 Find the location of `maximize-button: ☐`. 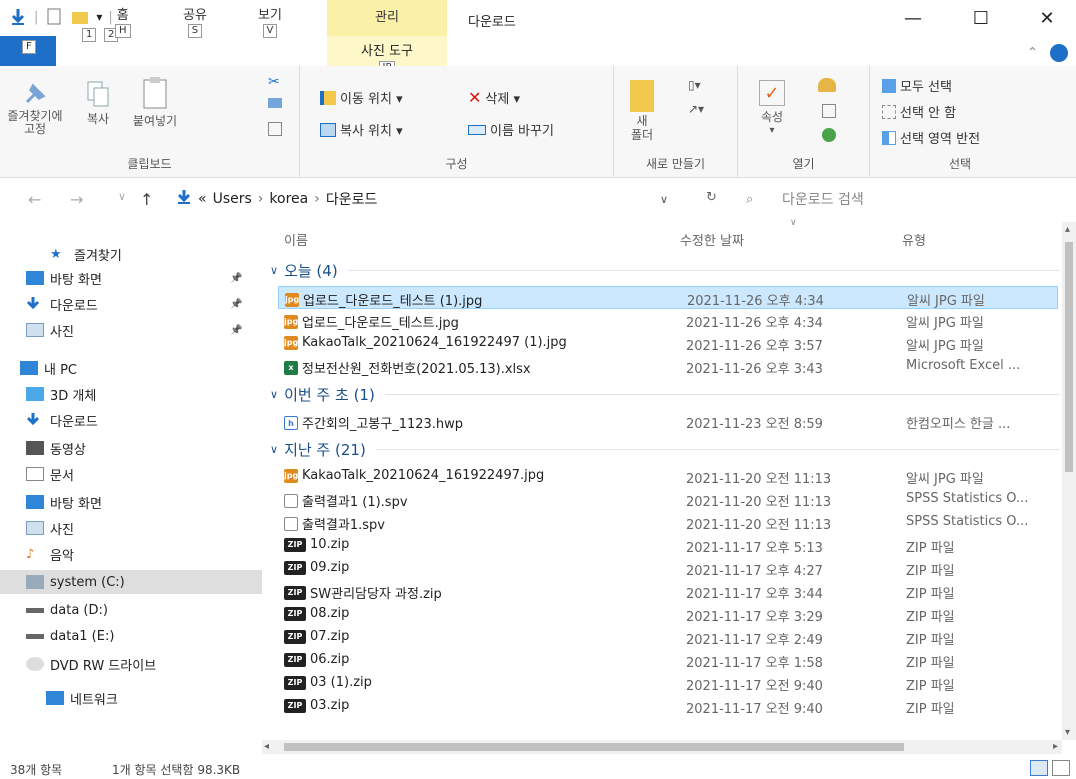

maximize-button: ☐ is located at coordinates (981, 18).